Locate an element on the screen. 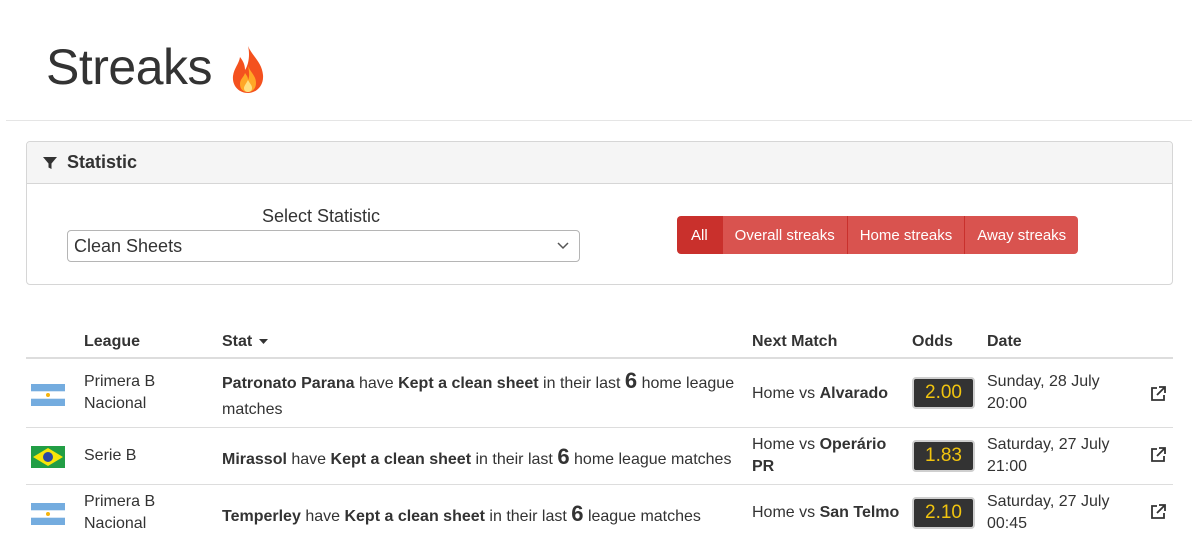 The height and width of the screenshot is (559, 1200). opponent-name: Alvarado is located at coordinates (854, 393).